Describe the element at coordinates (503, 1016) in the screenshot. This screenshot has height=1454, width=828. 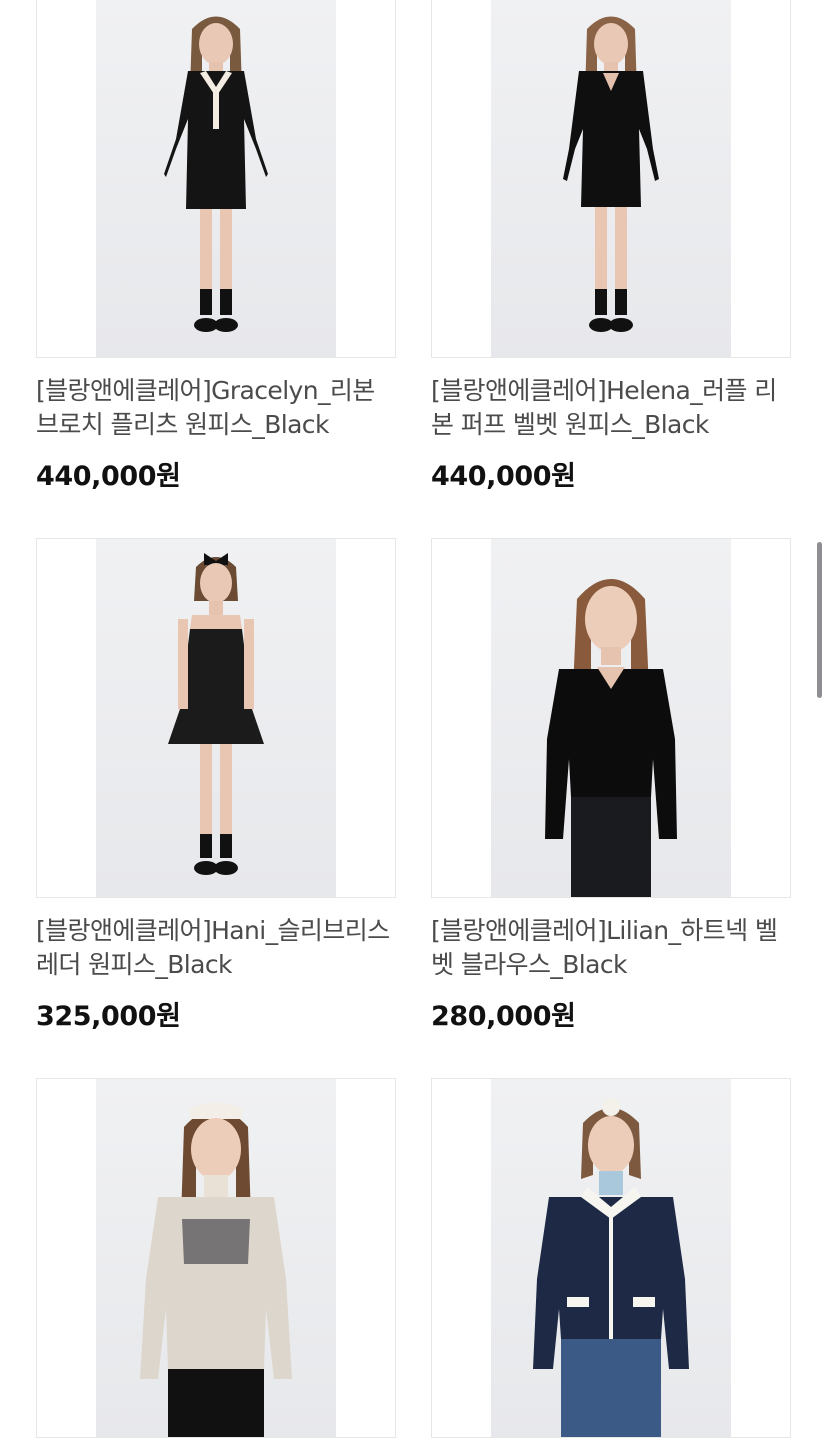
I see `product-price: 280,000원` at that location.